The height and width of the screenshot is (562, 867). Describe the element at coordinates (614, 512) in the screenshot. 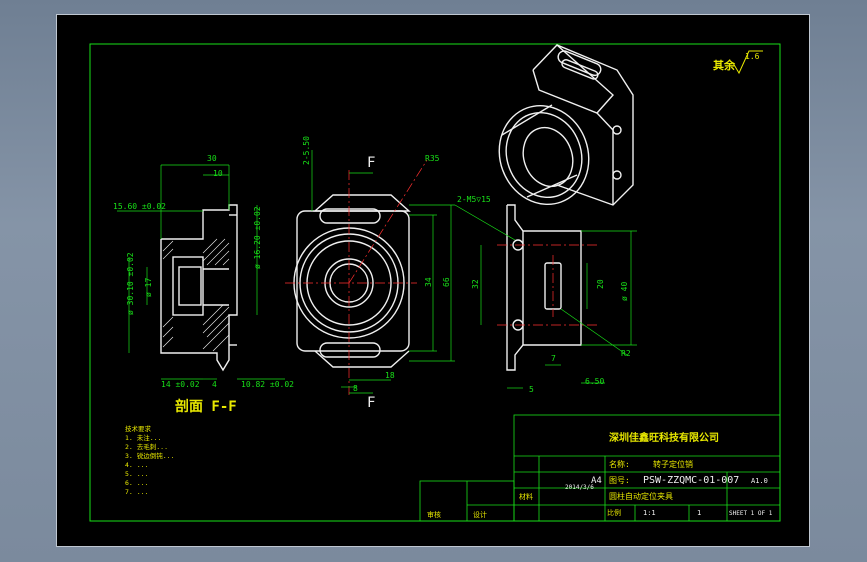

I see `scale-label: 比例` at that location.